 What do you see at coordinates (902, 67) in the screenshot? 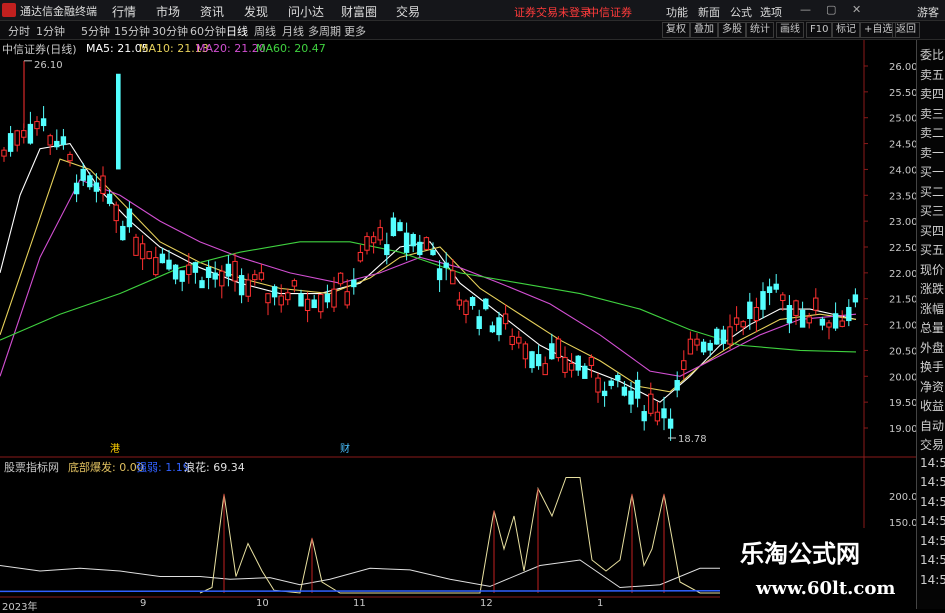
I see `ytick-label: 26.00` at bounding box center [902, 67].